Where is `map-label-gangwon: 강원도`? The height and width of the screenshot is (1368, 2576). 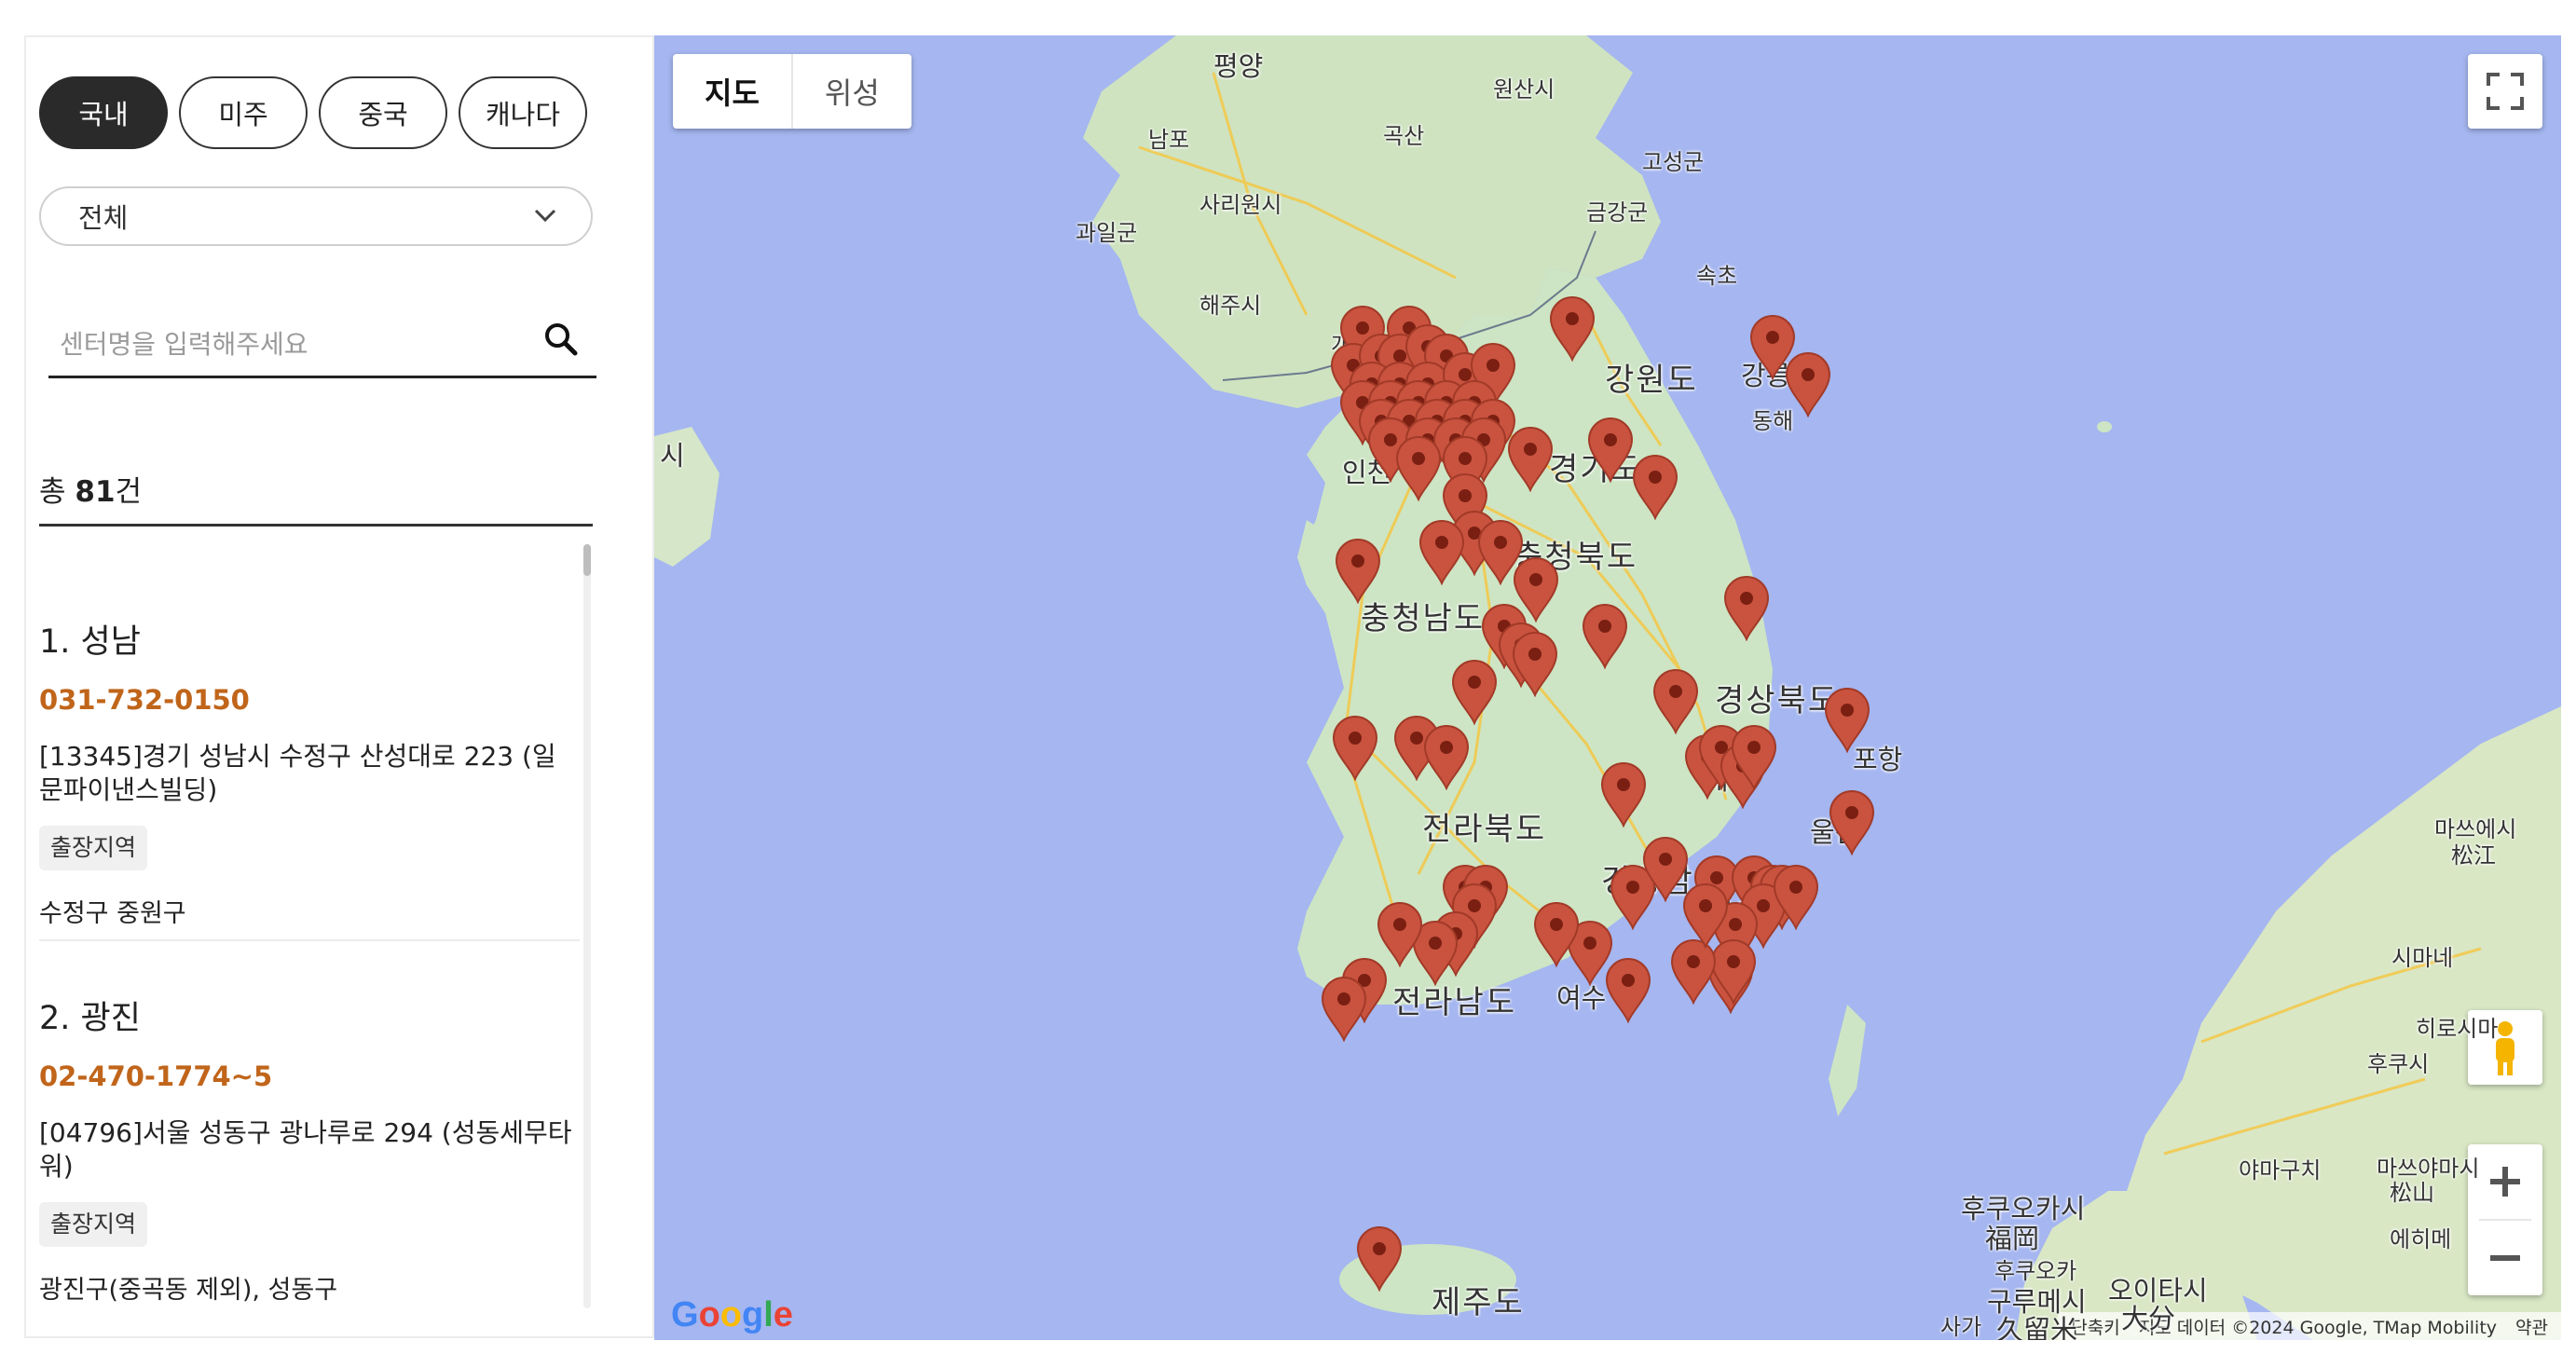 map-label-gangwon: 강원도 is located at coordinates (1651, 380).